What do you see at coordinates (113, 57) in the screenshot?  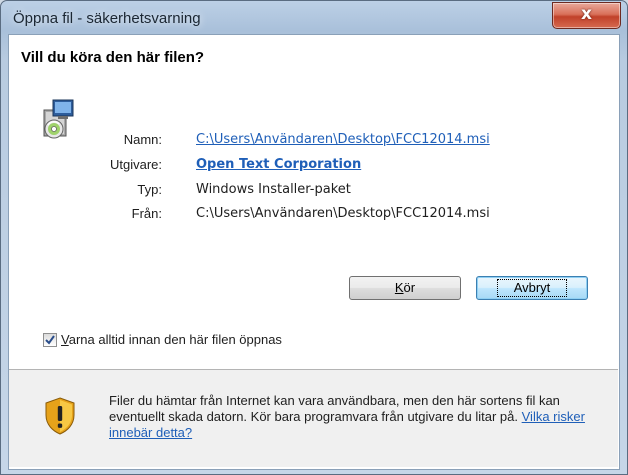 I see `dialog-question: Vill du köra den här filen?` at bounding box center [113, 57].